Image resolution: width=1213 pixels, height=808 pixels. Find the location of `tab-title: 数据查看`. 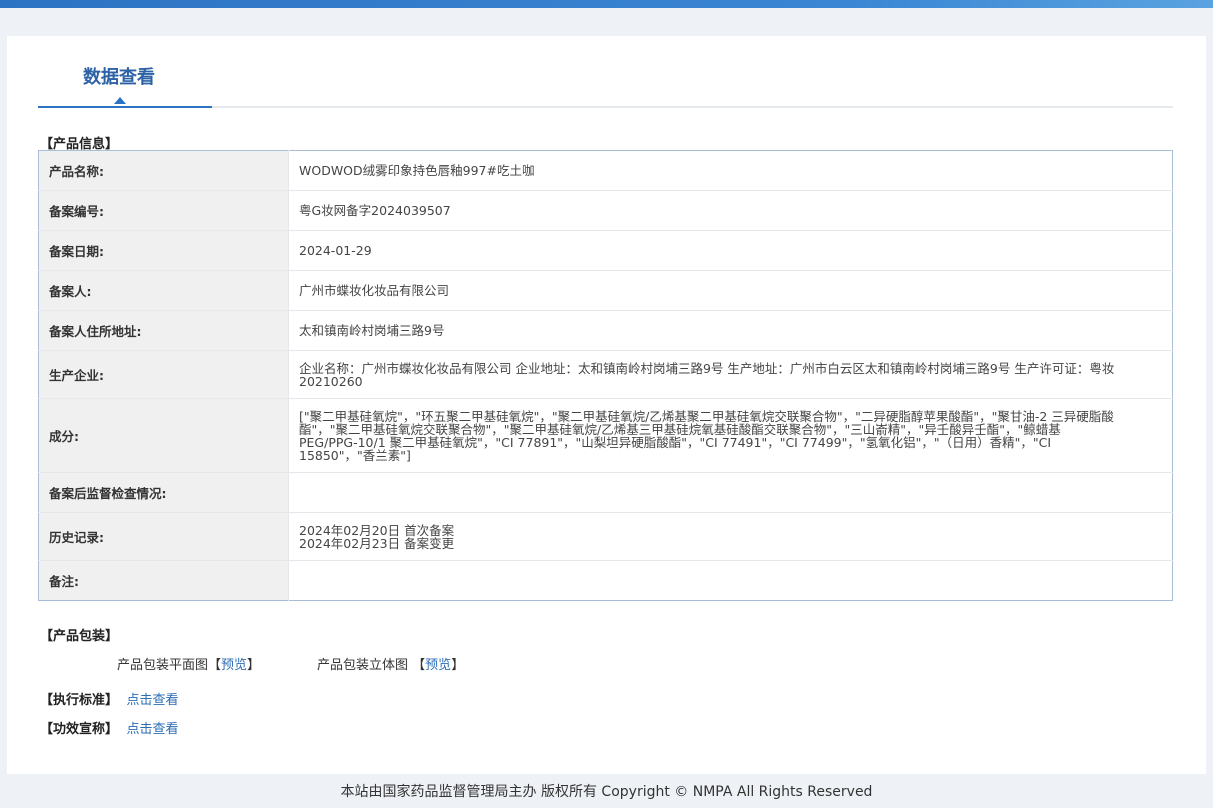

tab-title: 数据查看 is located at coordinates (119, 77).